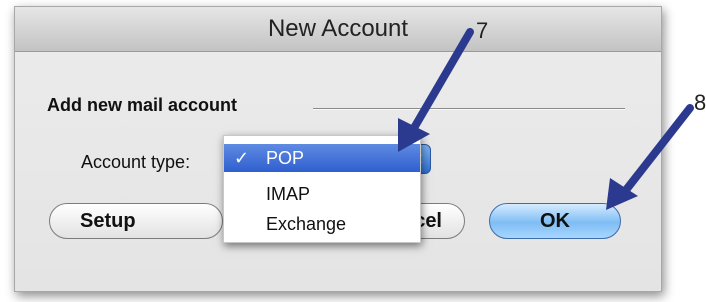 The height and width of the screenshot is (302, 706). I want to click on arrow-7-icon, so click(436, 90).